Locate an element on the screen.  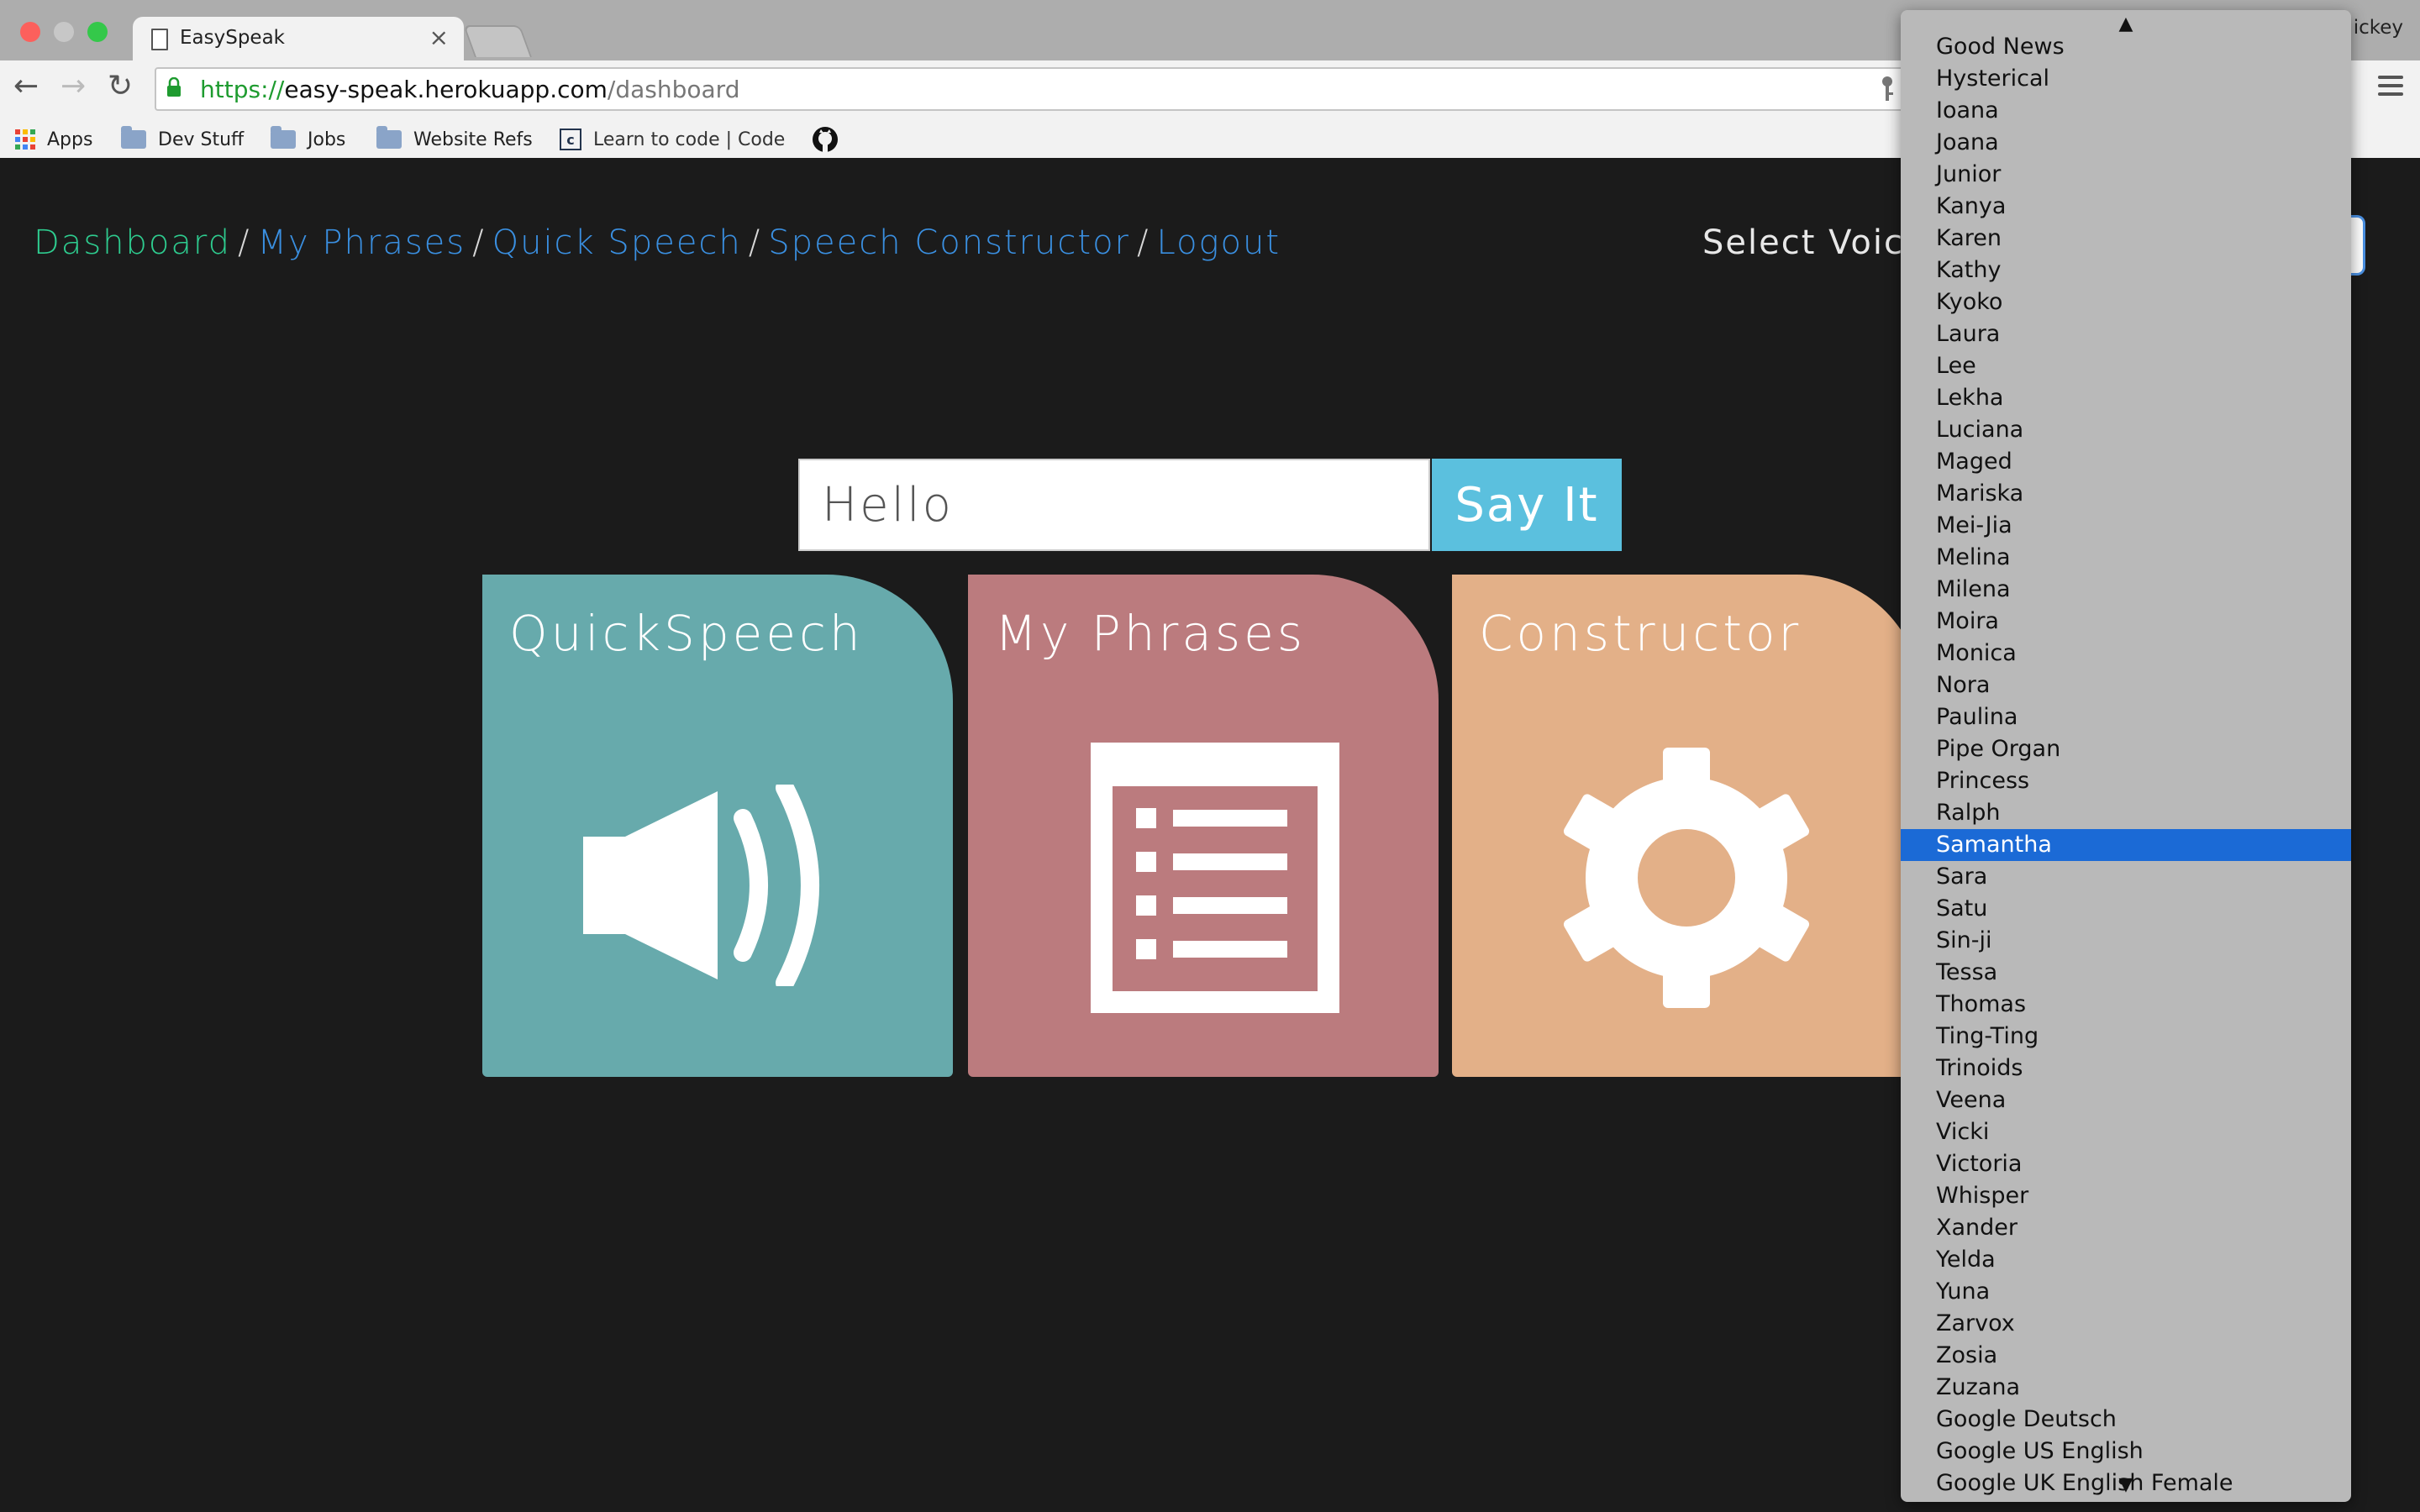
voice-option: Maged is located at coordinates (2126, 462).